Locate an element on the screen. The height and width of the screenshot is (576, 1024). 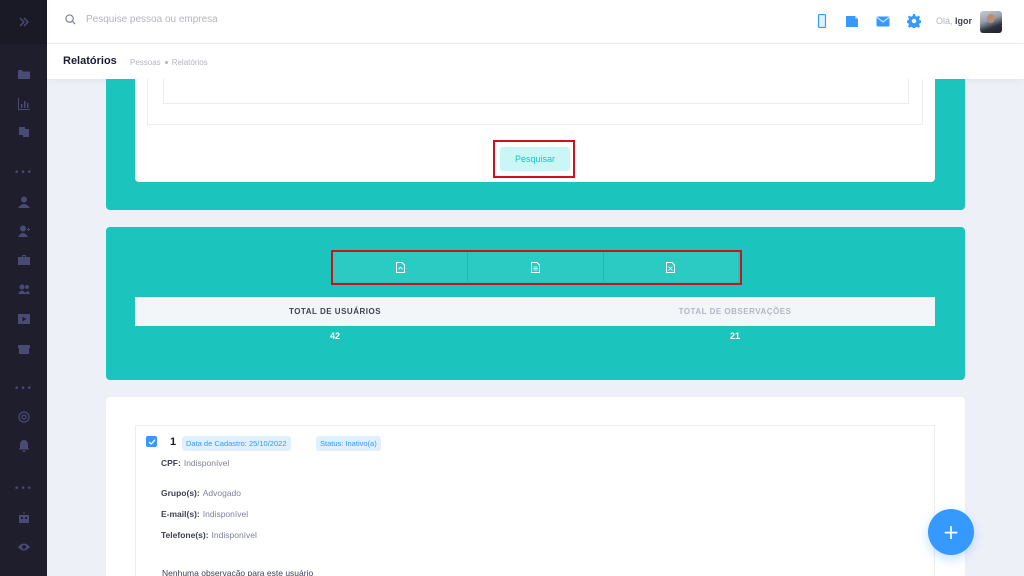
top-header: Olá, Igor is located at coordinates (535, 22).